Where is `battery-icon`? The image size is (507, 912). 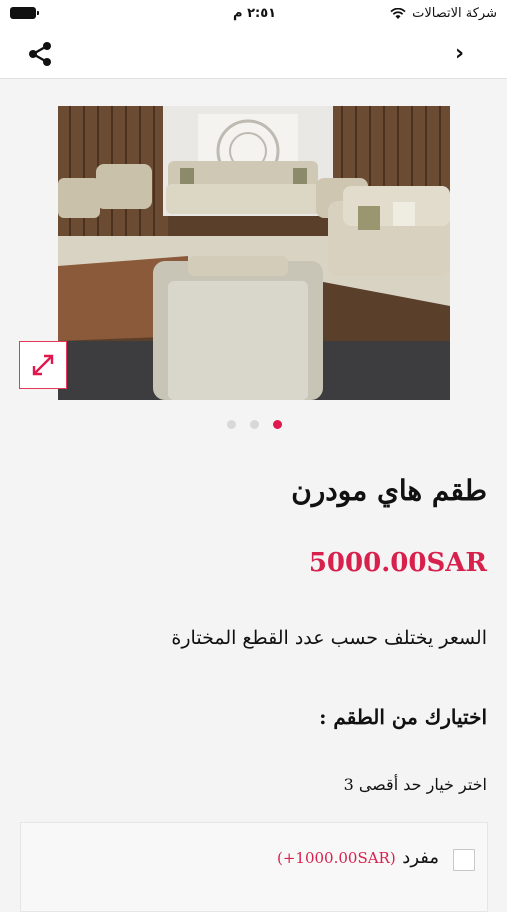 battery-icon is located at coordinates (24, 13).